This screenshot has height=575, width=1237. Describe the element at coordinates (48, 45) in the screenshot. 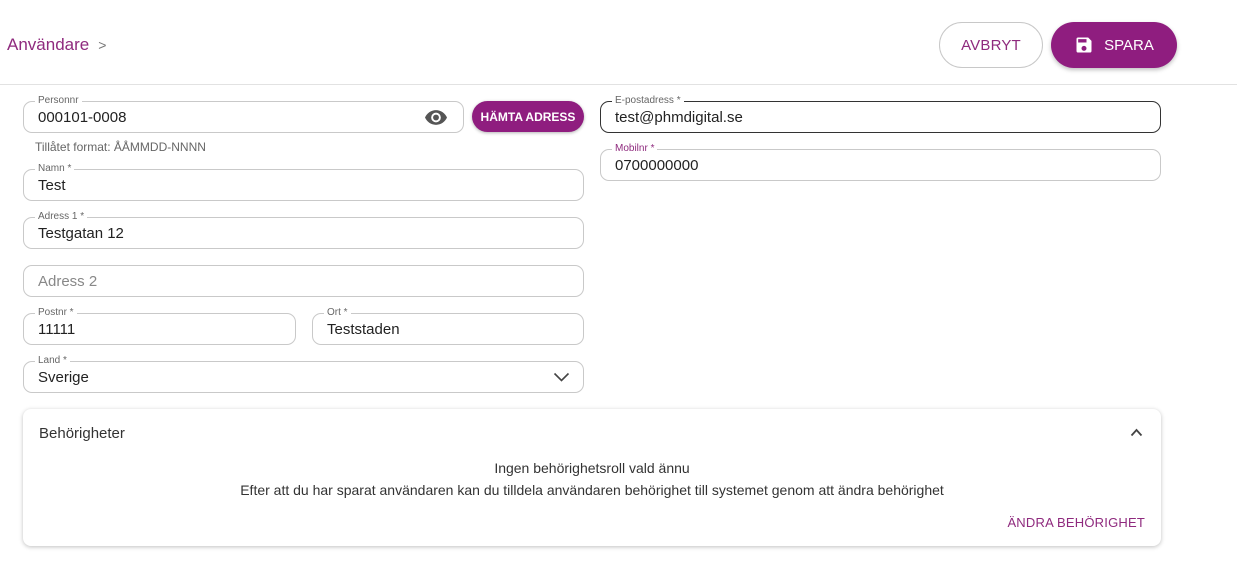

I see `breadcrumb-users-link: Användare` at that location.